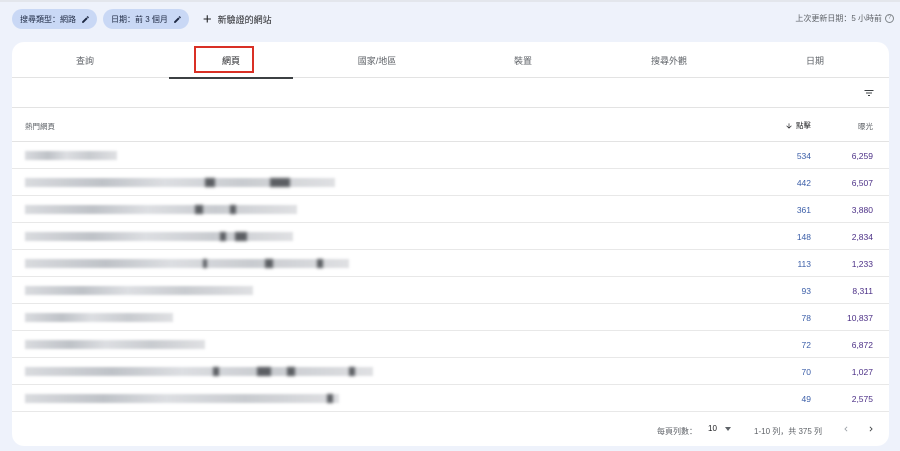 The width and height of the screenshot is (900, 451). I want to click on table-row: 442 6,507, so click(450, 182).